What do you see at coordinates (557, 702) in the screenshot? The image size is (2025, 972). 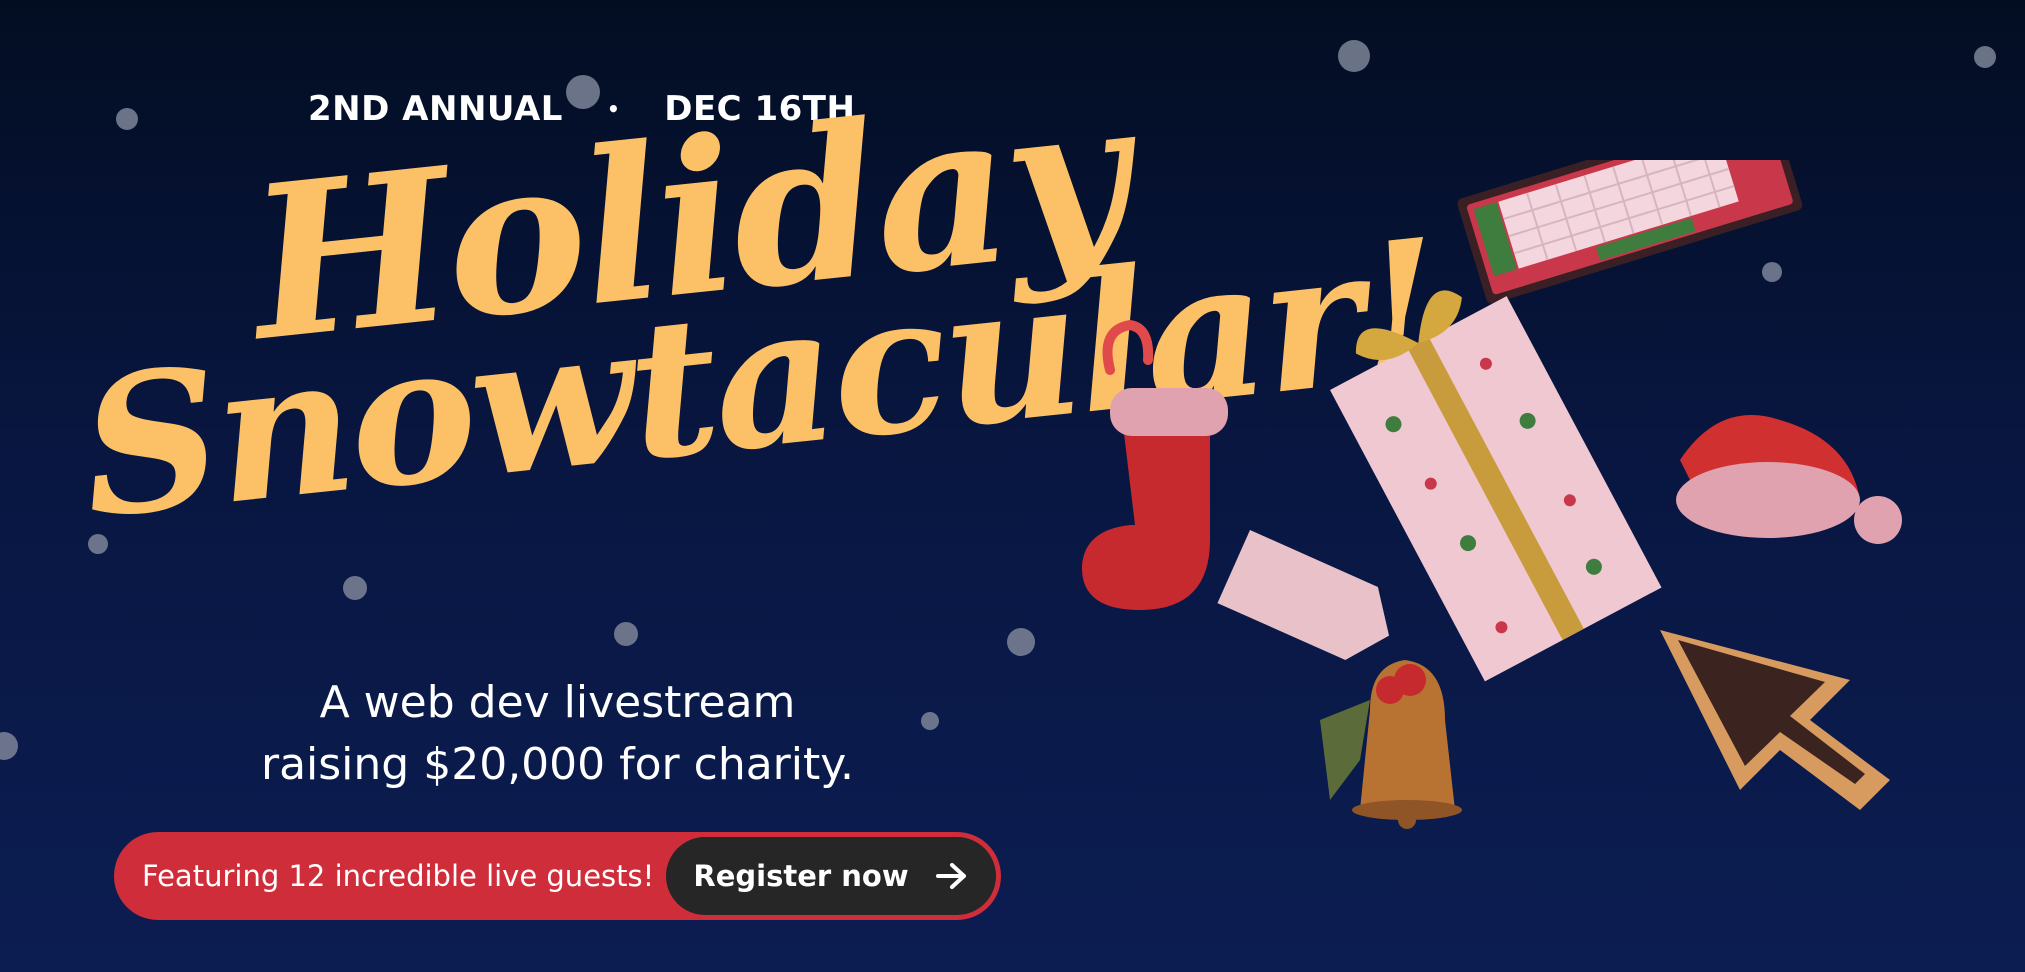 I see `subtitle-line-1: A web dev livestream` at bounding box center [557, 702].